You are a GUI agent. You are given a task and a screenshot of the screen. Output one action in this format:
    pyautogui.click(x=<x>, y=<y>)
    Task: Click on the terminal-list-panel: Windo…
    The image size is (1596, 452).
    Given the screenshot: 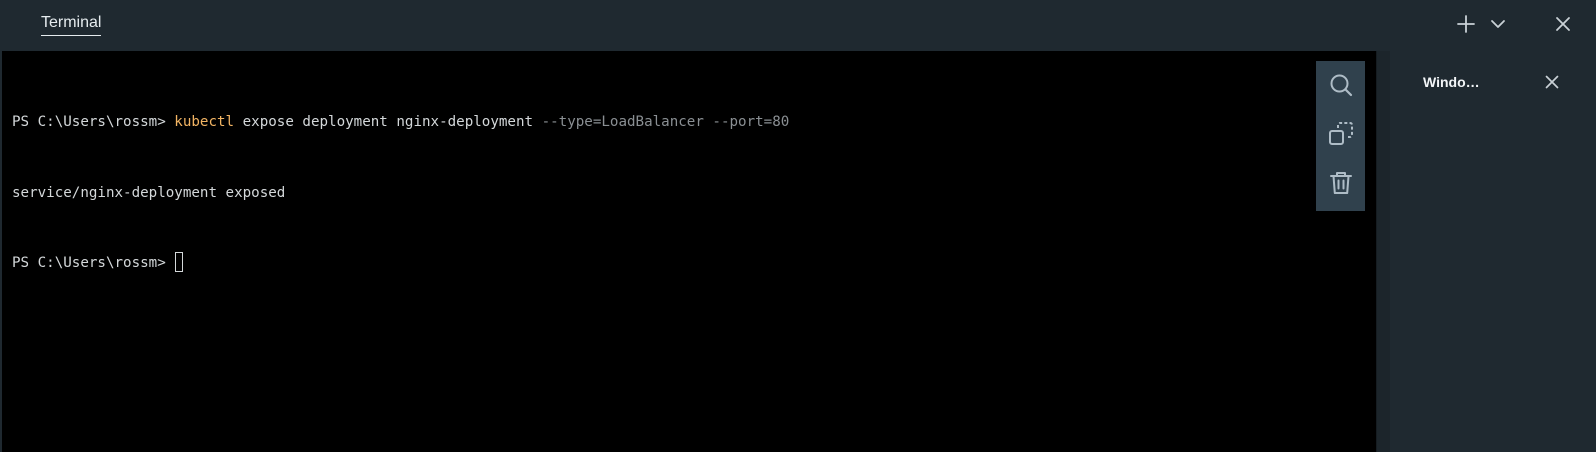 What is the action you would take?
    pyautogui.click(x=1493, y=251)
    